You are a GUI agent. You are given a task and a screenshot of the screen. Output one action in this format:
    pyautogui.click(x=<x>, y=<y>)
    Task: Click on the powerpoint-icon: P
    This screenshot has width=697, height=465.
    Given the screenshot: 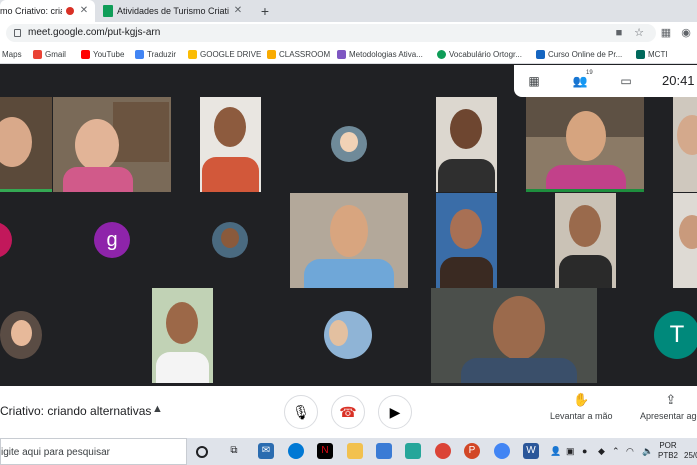 What is the action you would take?
    pyautogui.click(x=472, y=451)
    